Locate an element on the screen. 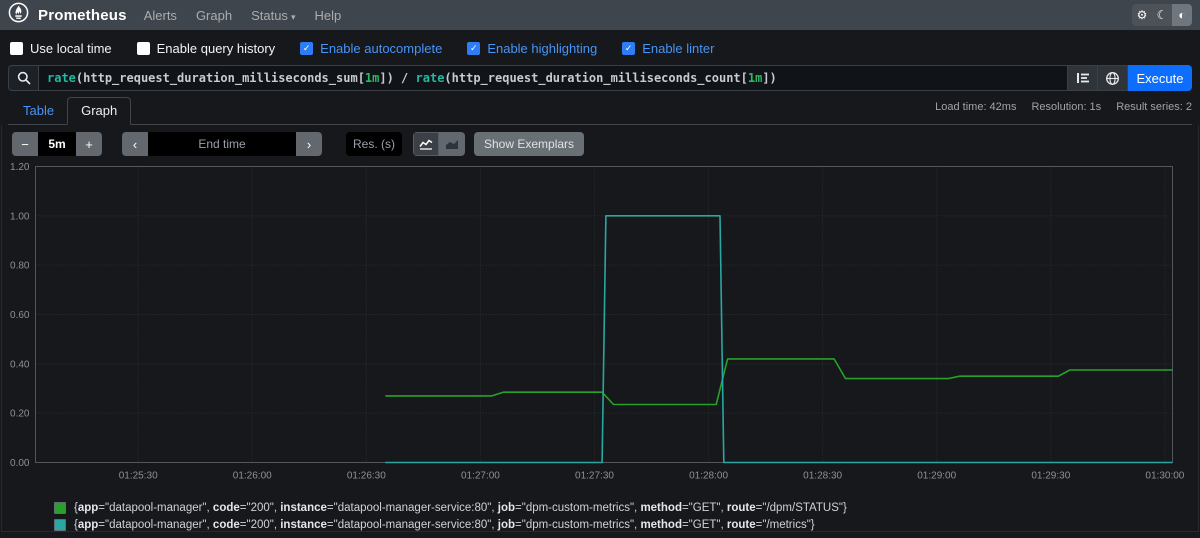  search-icon is located at coordinates (24, 78).